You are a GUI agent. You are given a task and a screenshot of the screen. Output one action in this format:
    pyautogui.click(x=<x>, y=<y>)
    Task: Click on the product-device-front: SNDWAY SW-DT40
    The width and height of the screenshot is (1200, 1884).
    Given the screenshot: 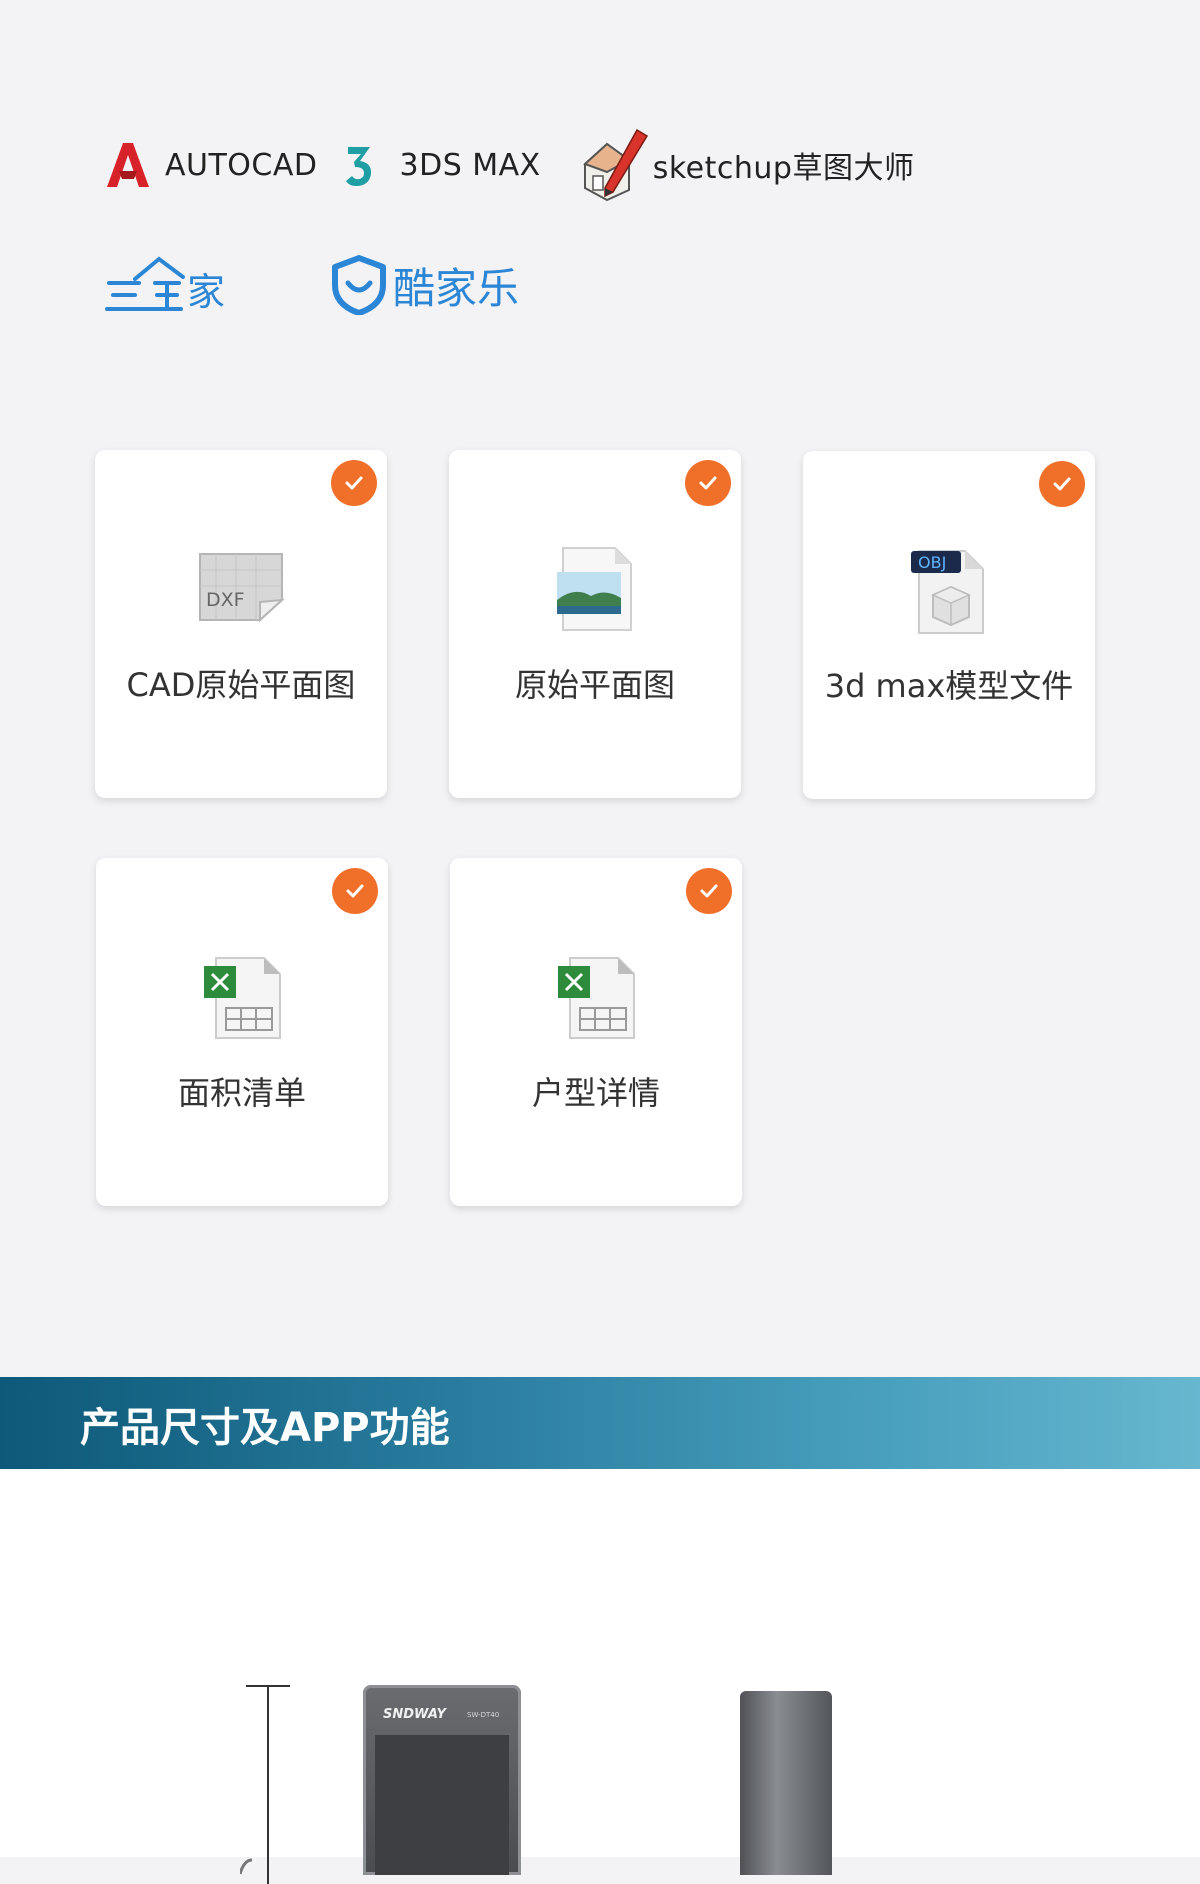 What is the action you would take?
    pyautogui.click(x=442, y=1780)
    